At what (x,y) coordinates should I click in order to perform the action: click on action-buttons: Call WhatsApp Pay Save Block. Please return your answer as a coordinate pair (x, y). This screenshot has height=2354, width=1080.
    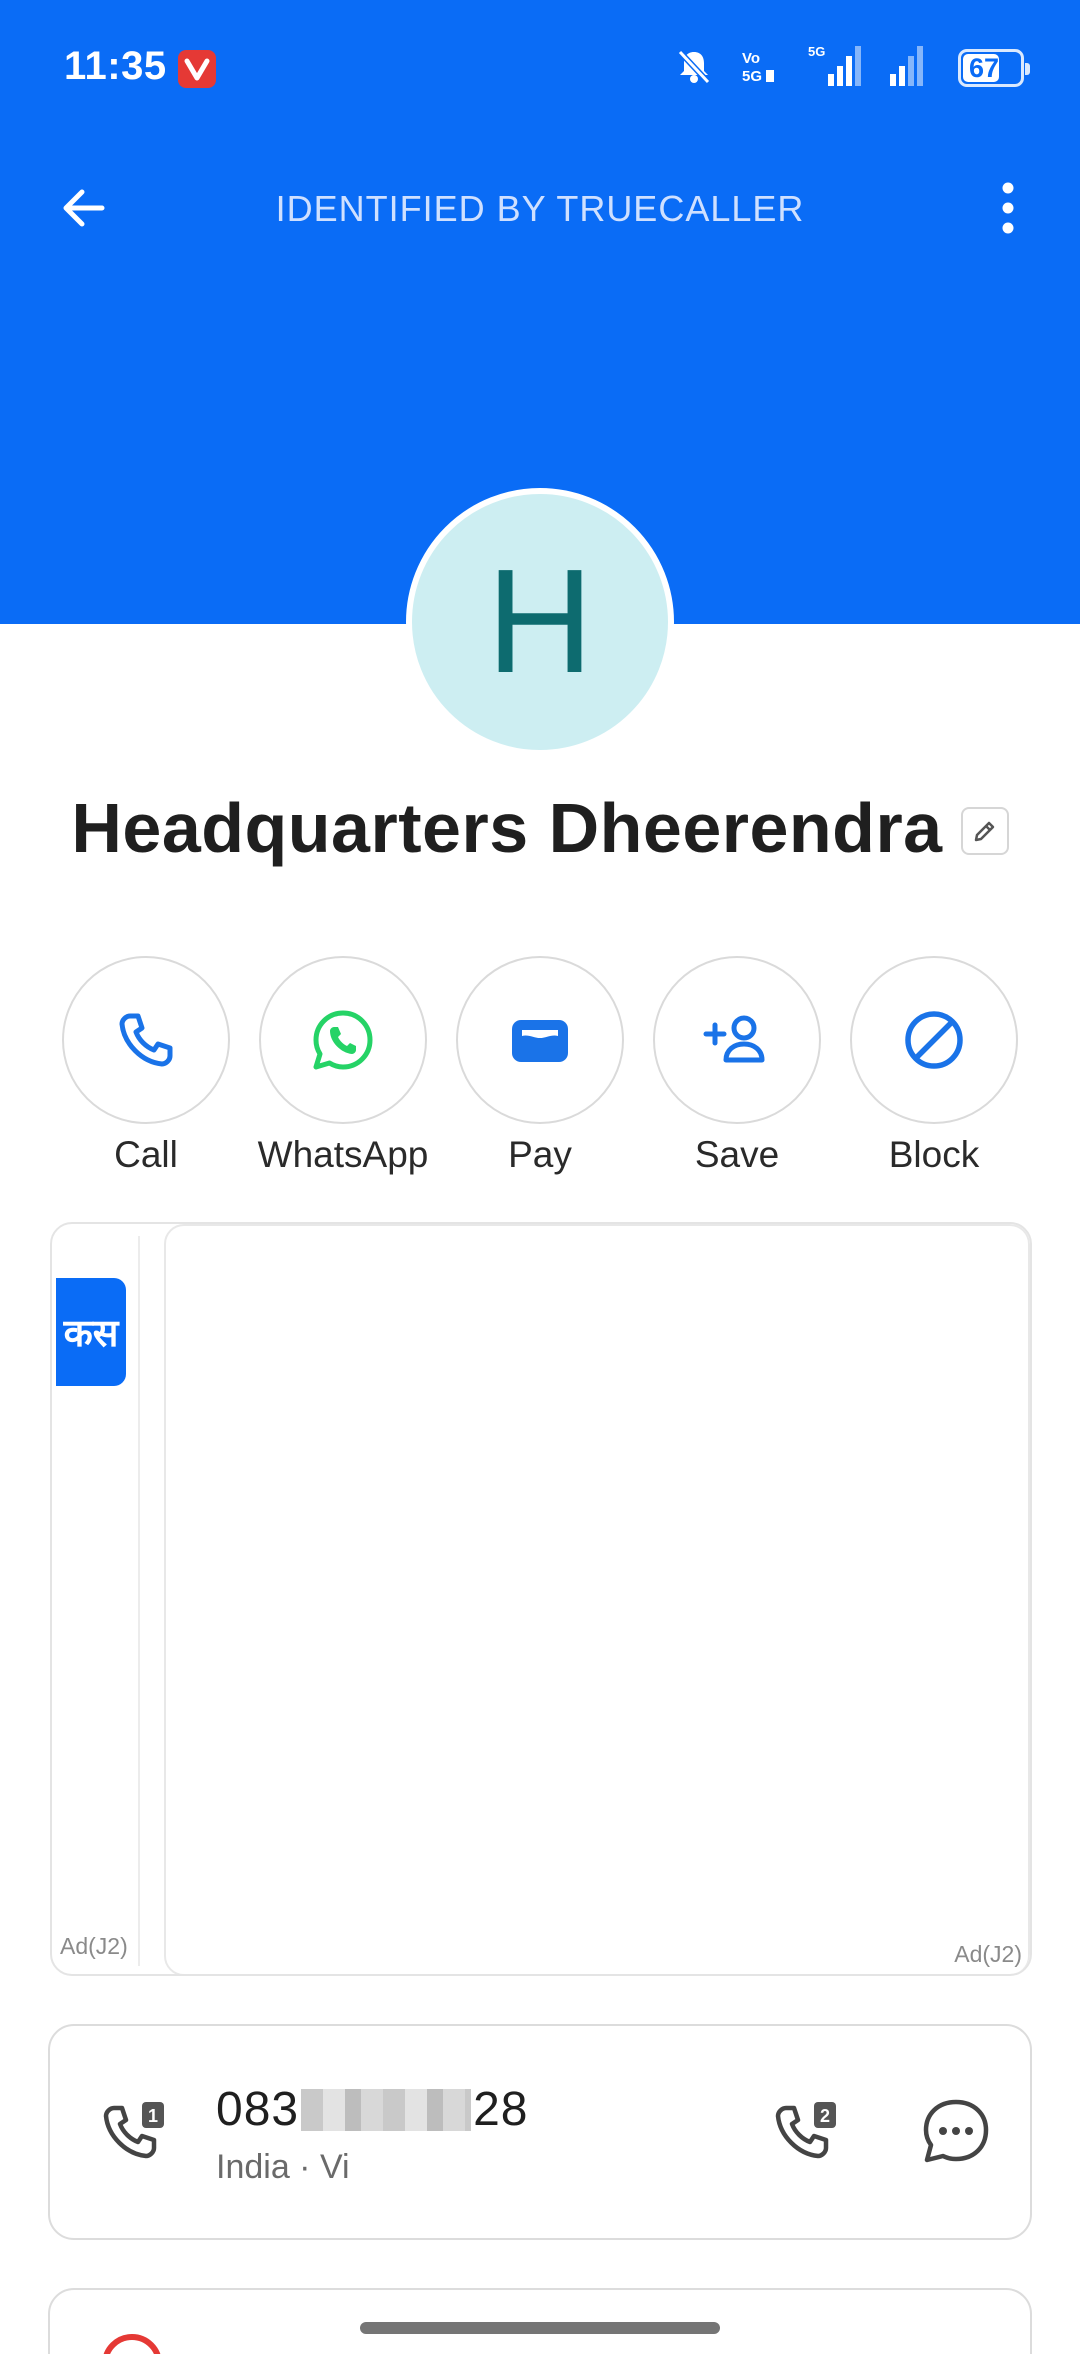
    Looking at the image, I should click on (540, 1066).